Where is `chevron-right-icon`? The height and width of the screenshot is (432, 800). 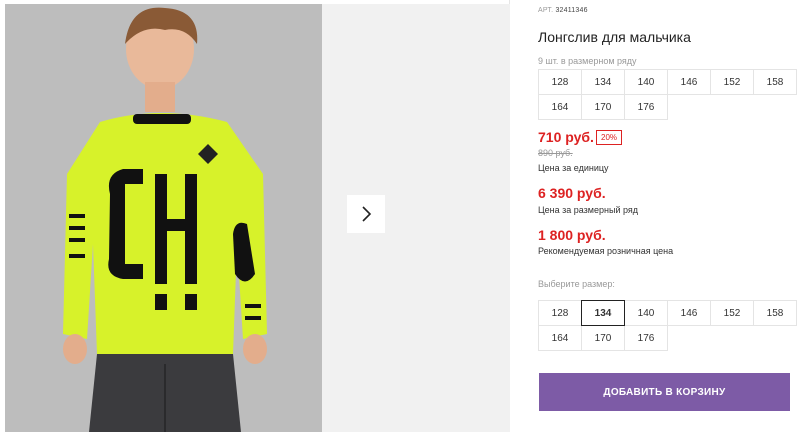 chevron-right-icon is located at coordinates (367, 214).